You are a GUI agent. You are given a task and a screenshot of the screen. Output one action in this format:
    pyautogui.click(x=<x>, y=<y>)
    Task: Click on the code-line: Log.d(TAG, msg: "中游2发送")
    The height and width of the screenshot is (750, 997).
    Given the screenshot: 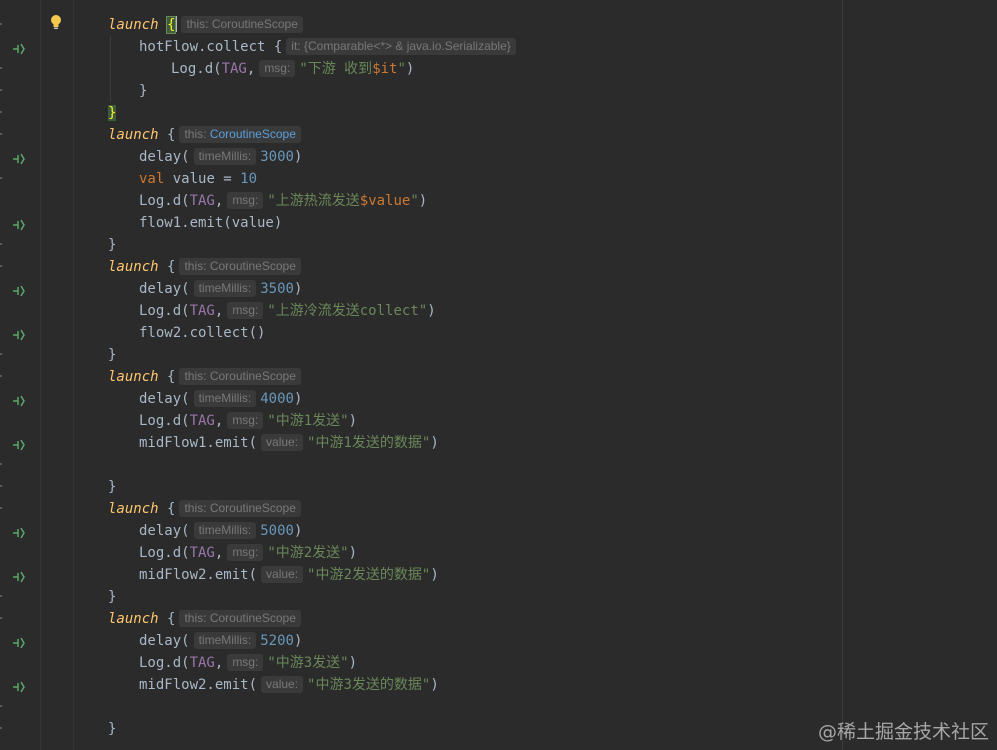 What is the action you would take?
    pyautogui.click(x=248, y=553)
    